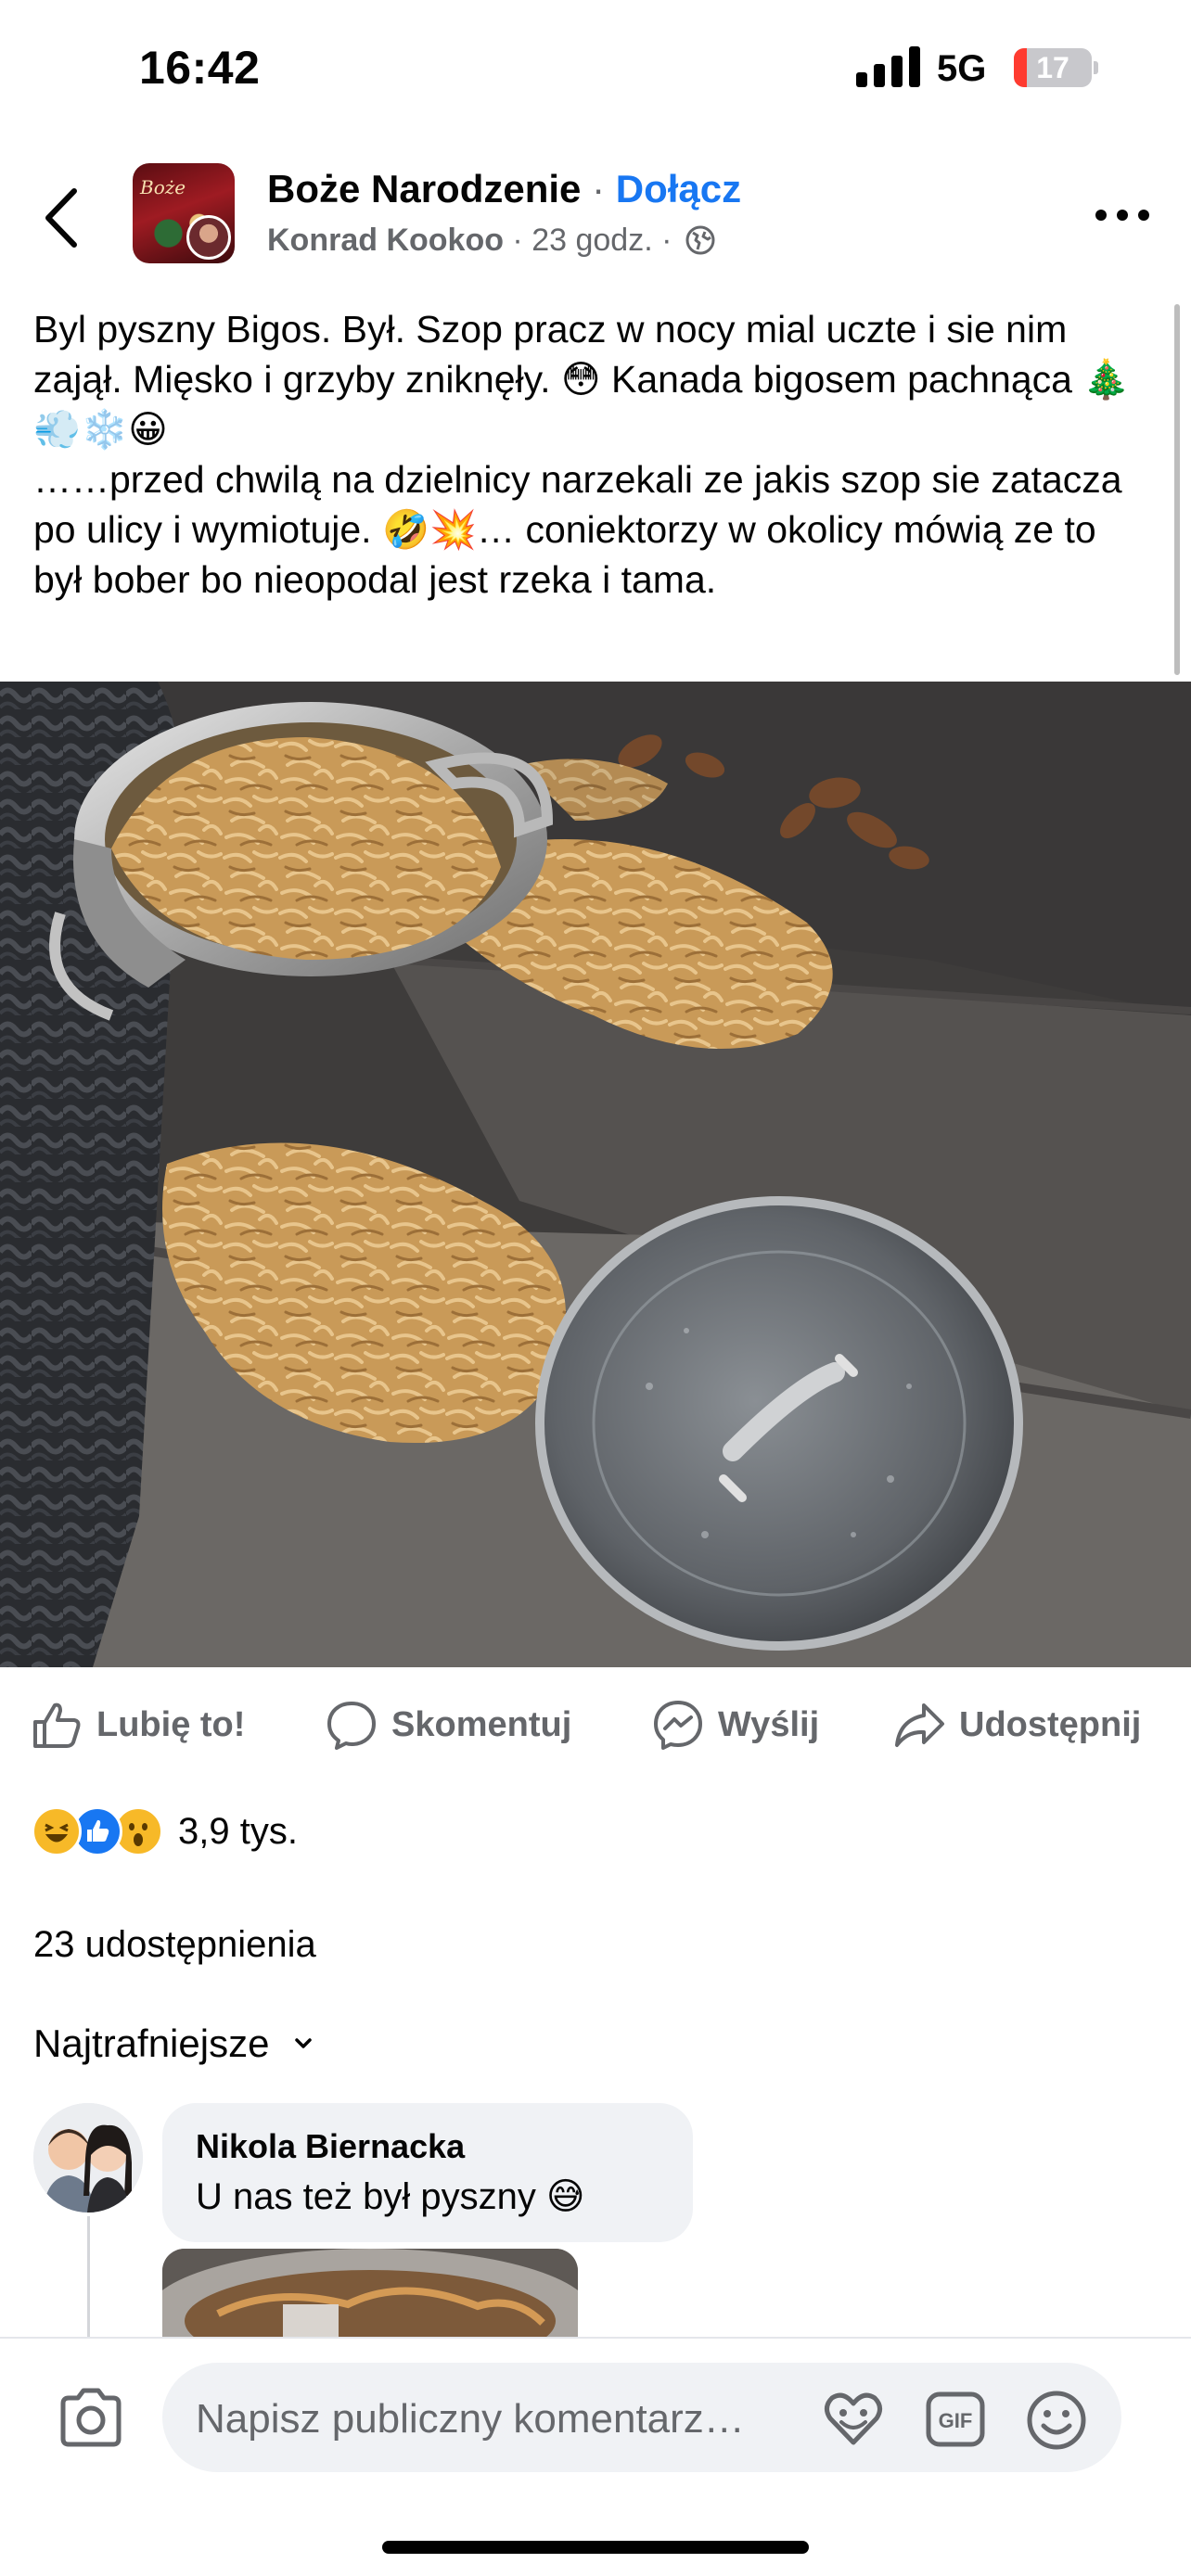 The image size is (1191, 2576). Describe the element at coordinates (91, 2419) in the screenshot. I see `camera-icon` at that location.